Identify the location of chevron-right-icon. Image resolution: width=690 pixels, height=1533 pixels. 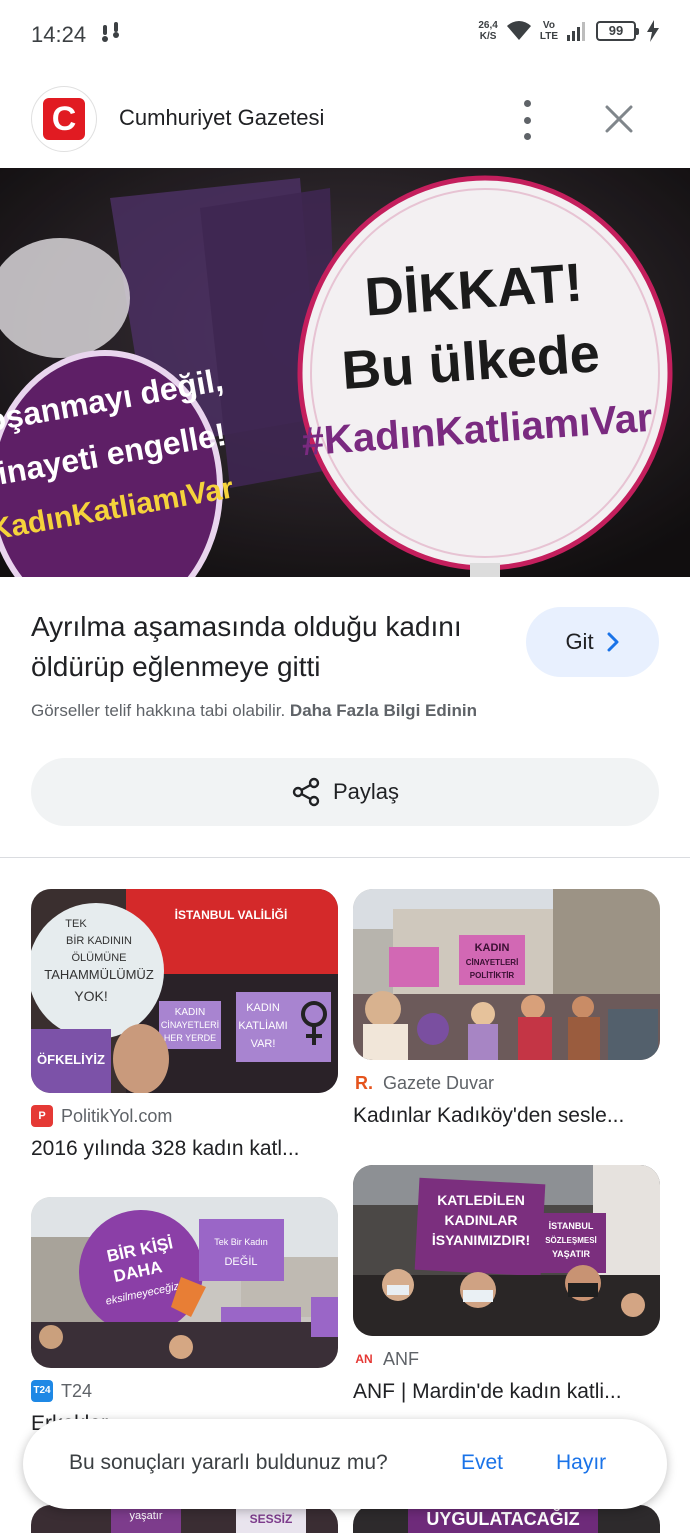
(613, 642).